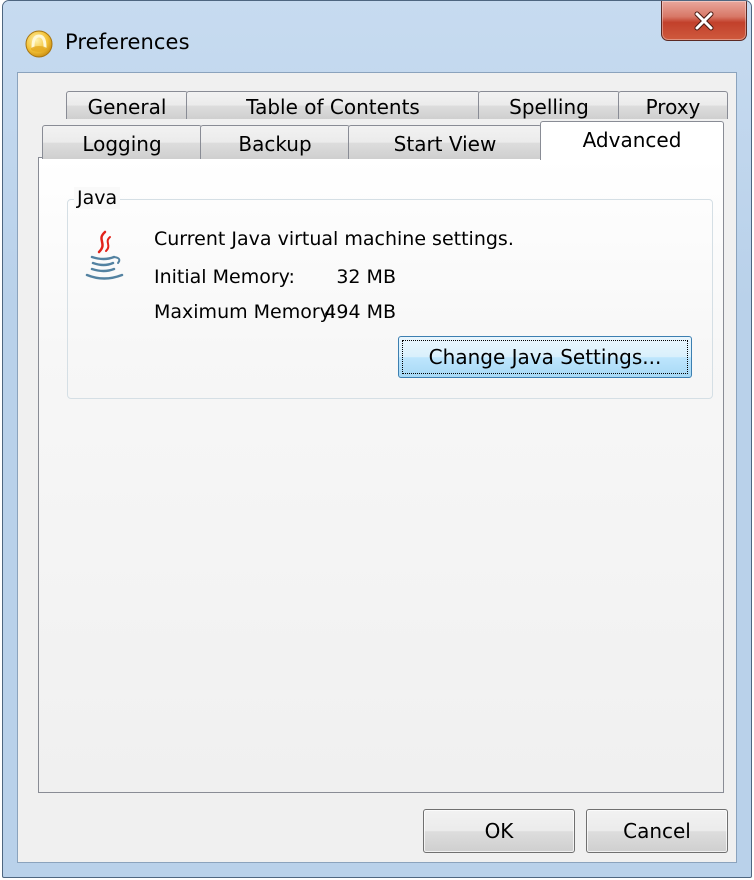 This screenshot has height=880, width=754. What do you see at coordinates (122, 142) in the screenshot?
I see `tab-logging: Logging` at bounding box center [122, 142].